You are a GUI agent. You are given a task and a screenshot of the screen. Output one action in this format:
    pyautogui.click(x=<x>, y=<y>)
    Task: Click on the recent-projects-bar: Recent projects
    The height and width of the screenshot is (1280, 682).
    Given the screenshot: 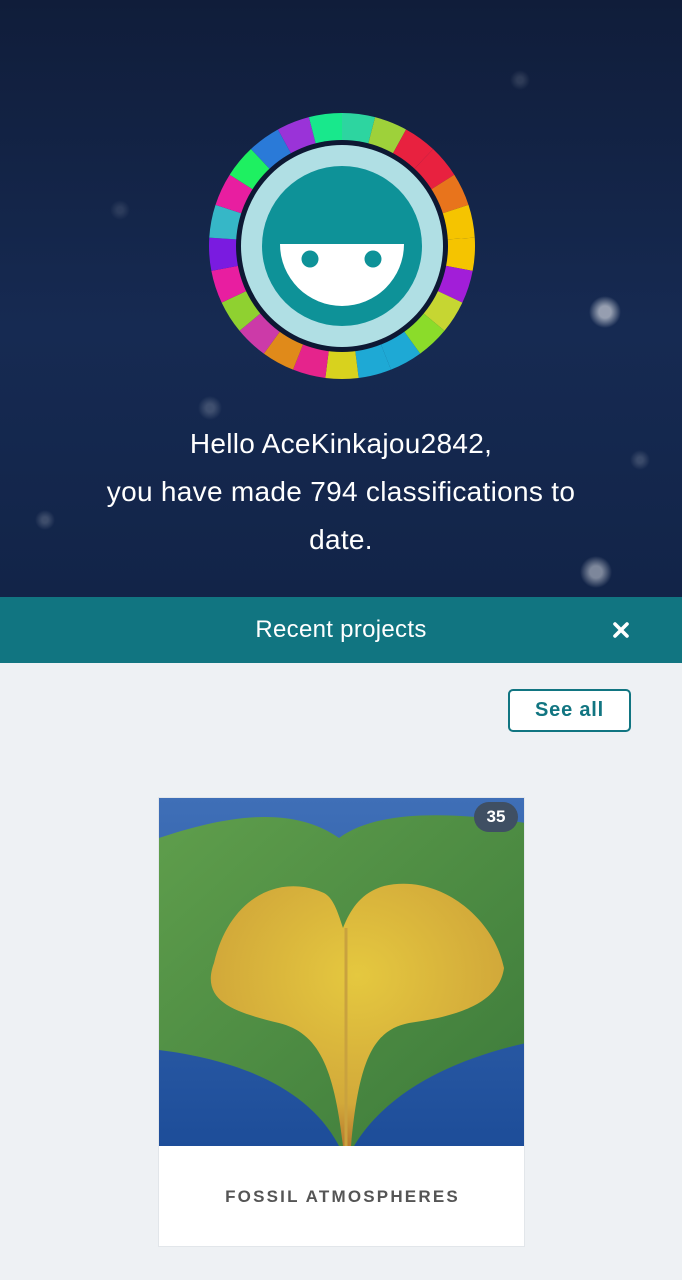 What is the action you would take?
    pyautogui.click(x=341, y=630)
    